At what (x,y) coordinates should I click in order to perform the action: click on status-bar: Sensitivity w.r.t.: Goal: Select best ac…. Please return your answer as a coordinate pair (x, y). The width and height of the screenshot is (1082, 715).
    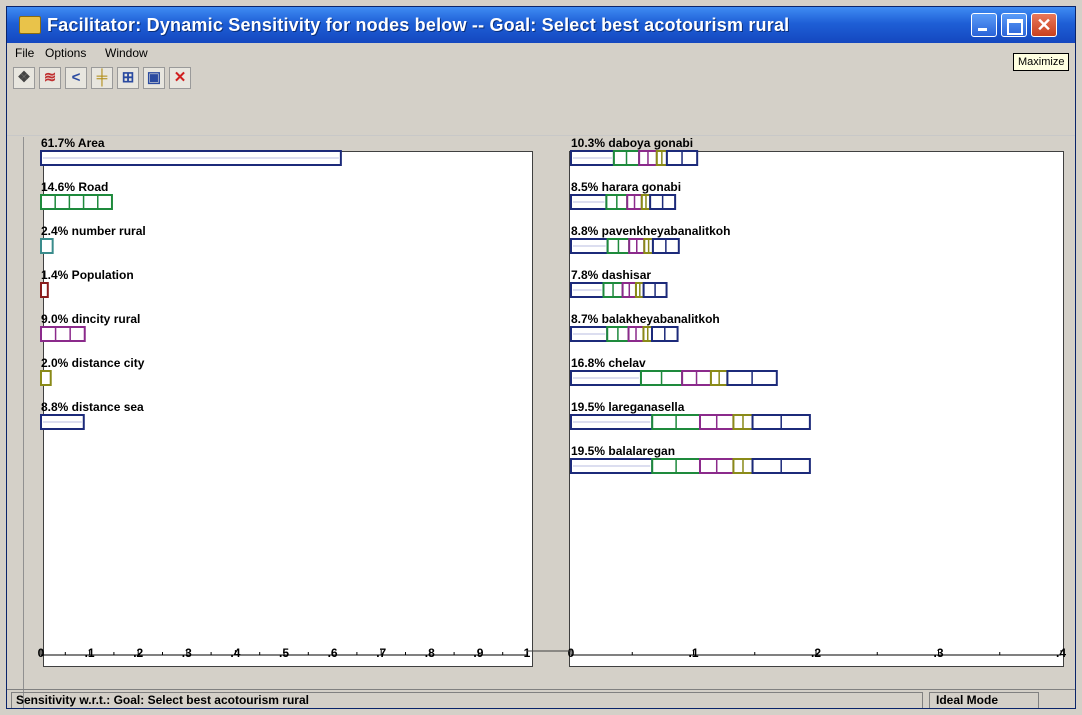
    Looking at the image, I should click on (541, 698).